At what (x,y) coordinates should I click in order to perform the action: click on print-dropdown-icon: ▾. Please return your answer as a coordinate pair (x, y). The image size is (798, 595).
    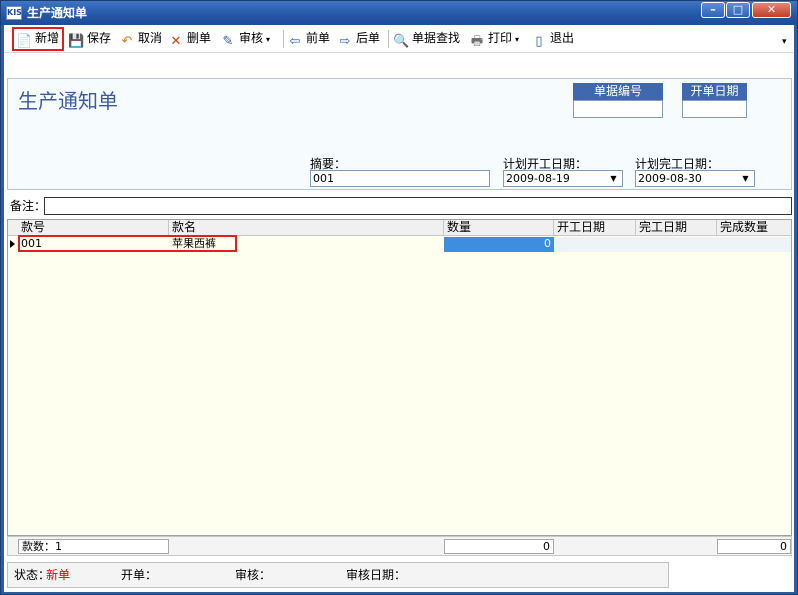
    Looking at the image, I should click on (517, 39).